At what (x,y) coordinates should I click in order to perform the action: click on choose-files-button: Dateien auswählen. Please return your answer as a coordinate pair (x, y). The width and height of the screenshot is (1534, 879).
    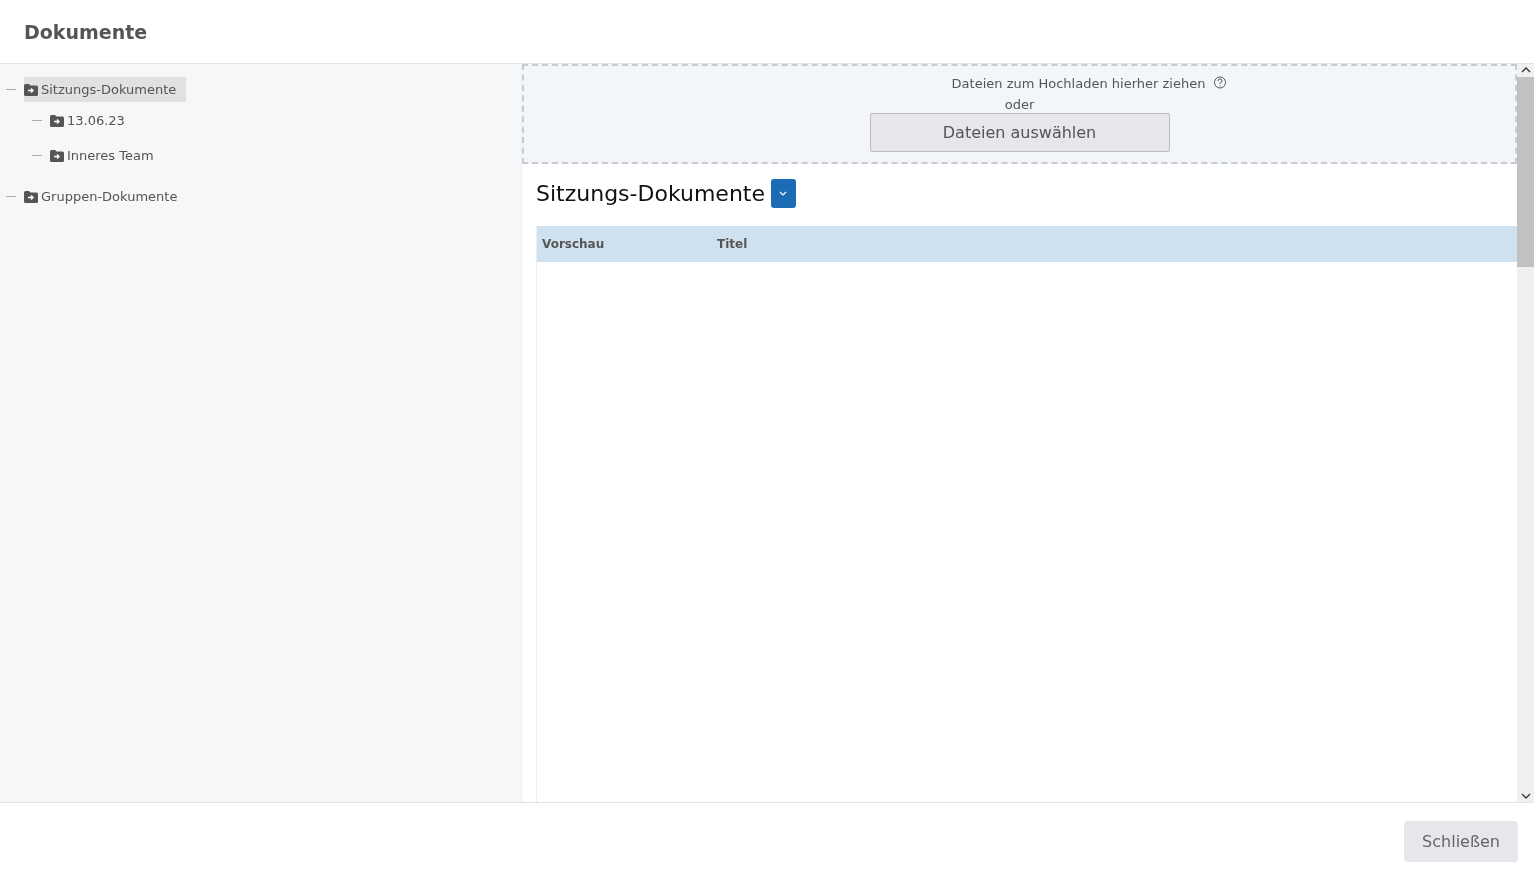
    Looking at the image, I should click on (1019, 132).